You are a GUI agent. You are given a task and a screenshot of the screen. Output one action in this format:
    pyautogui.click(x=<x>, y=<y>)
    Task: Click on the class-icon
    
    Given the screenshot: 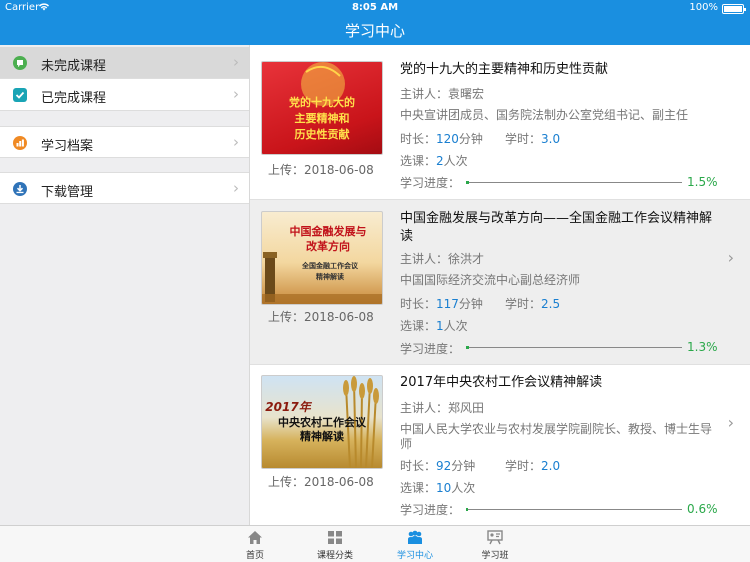 What is the action you would take?
    pyautogui.click(x=495, y=537)
    